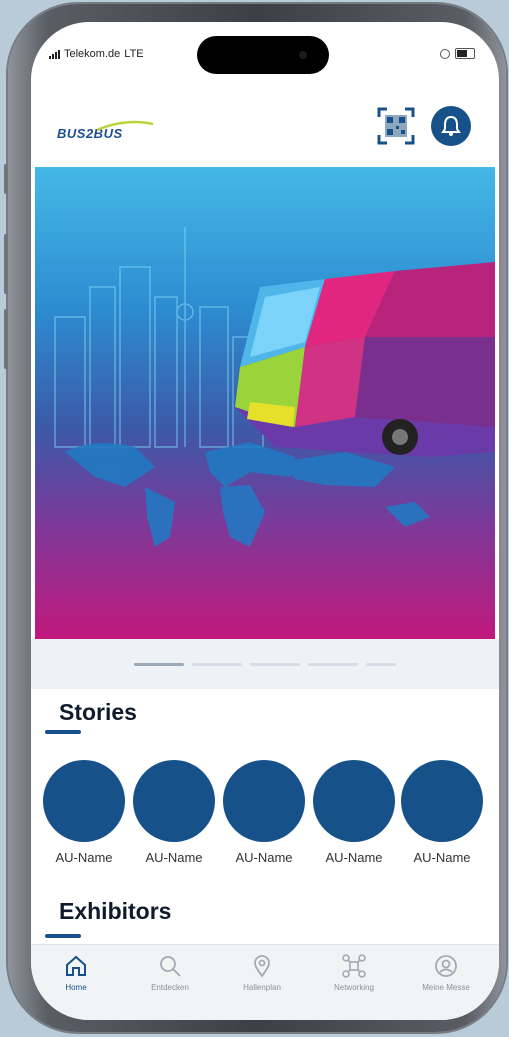  I want to click on bell-icon, so click(451, 125).